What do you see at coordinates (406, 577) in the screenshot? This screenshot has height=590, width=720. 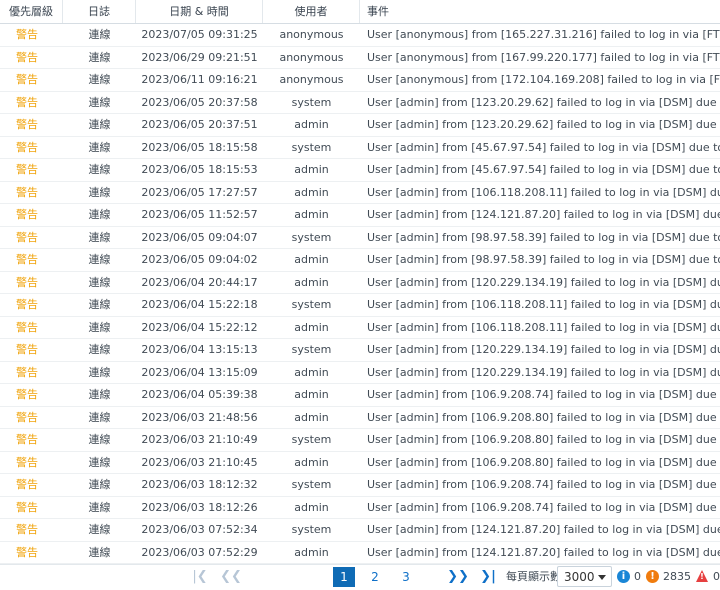 I see `page-3-button: 3` at bounding box center [406, 577].